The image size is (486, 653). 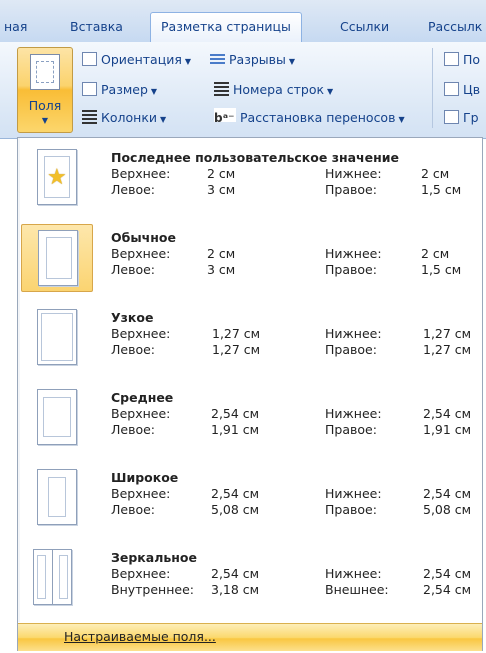 I want to click on preset-title: Широкое, so click(x=145, y=477).